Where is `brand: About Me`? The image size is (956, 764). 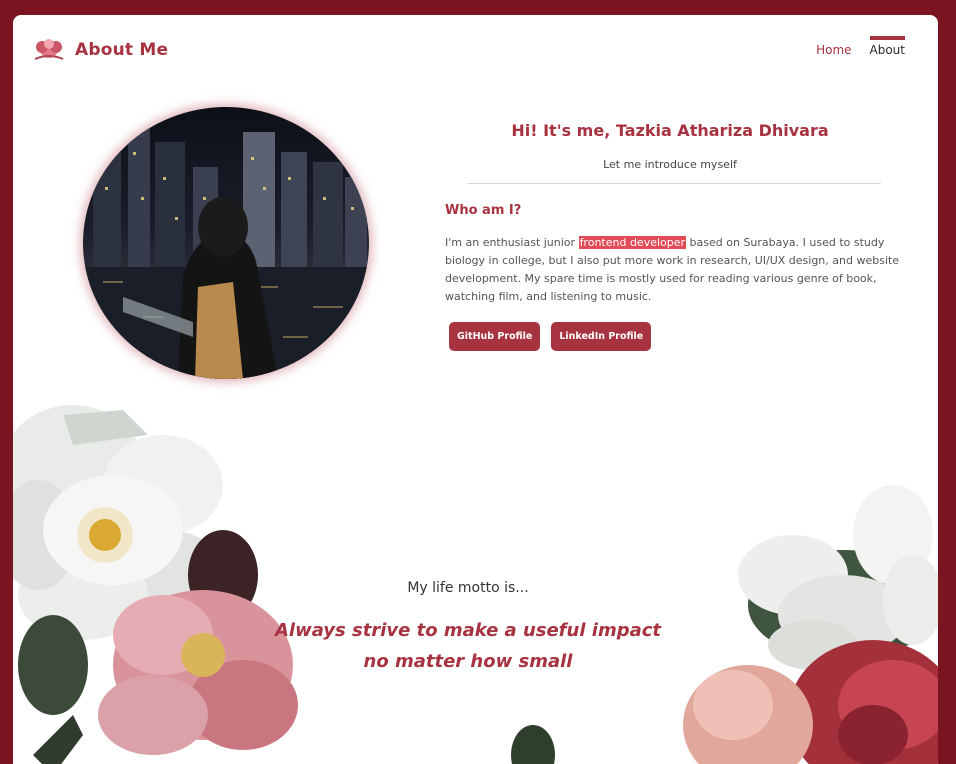 brand: About Me is located at coordinates (99, 50).